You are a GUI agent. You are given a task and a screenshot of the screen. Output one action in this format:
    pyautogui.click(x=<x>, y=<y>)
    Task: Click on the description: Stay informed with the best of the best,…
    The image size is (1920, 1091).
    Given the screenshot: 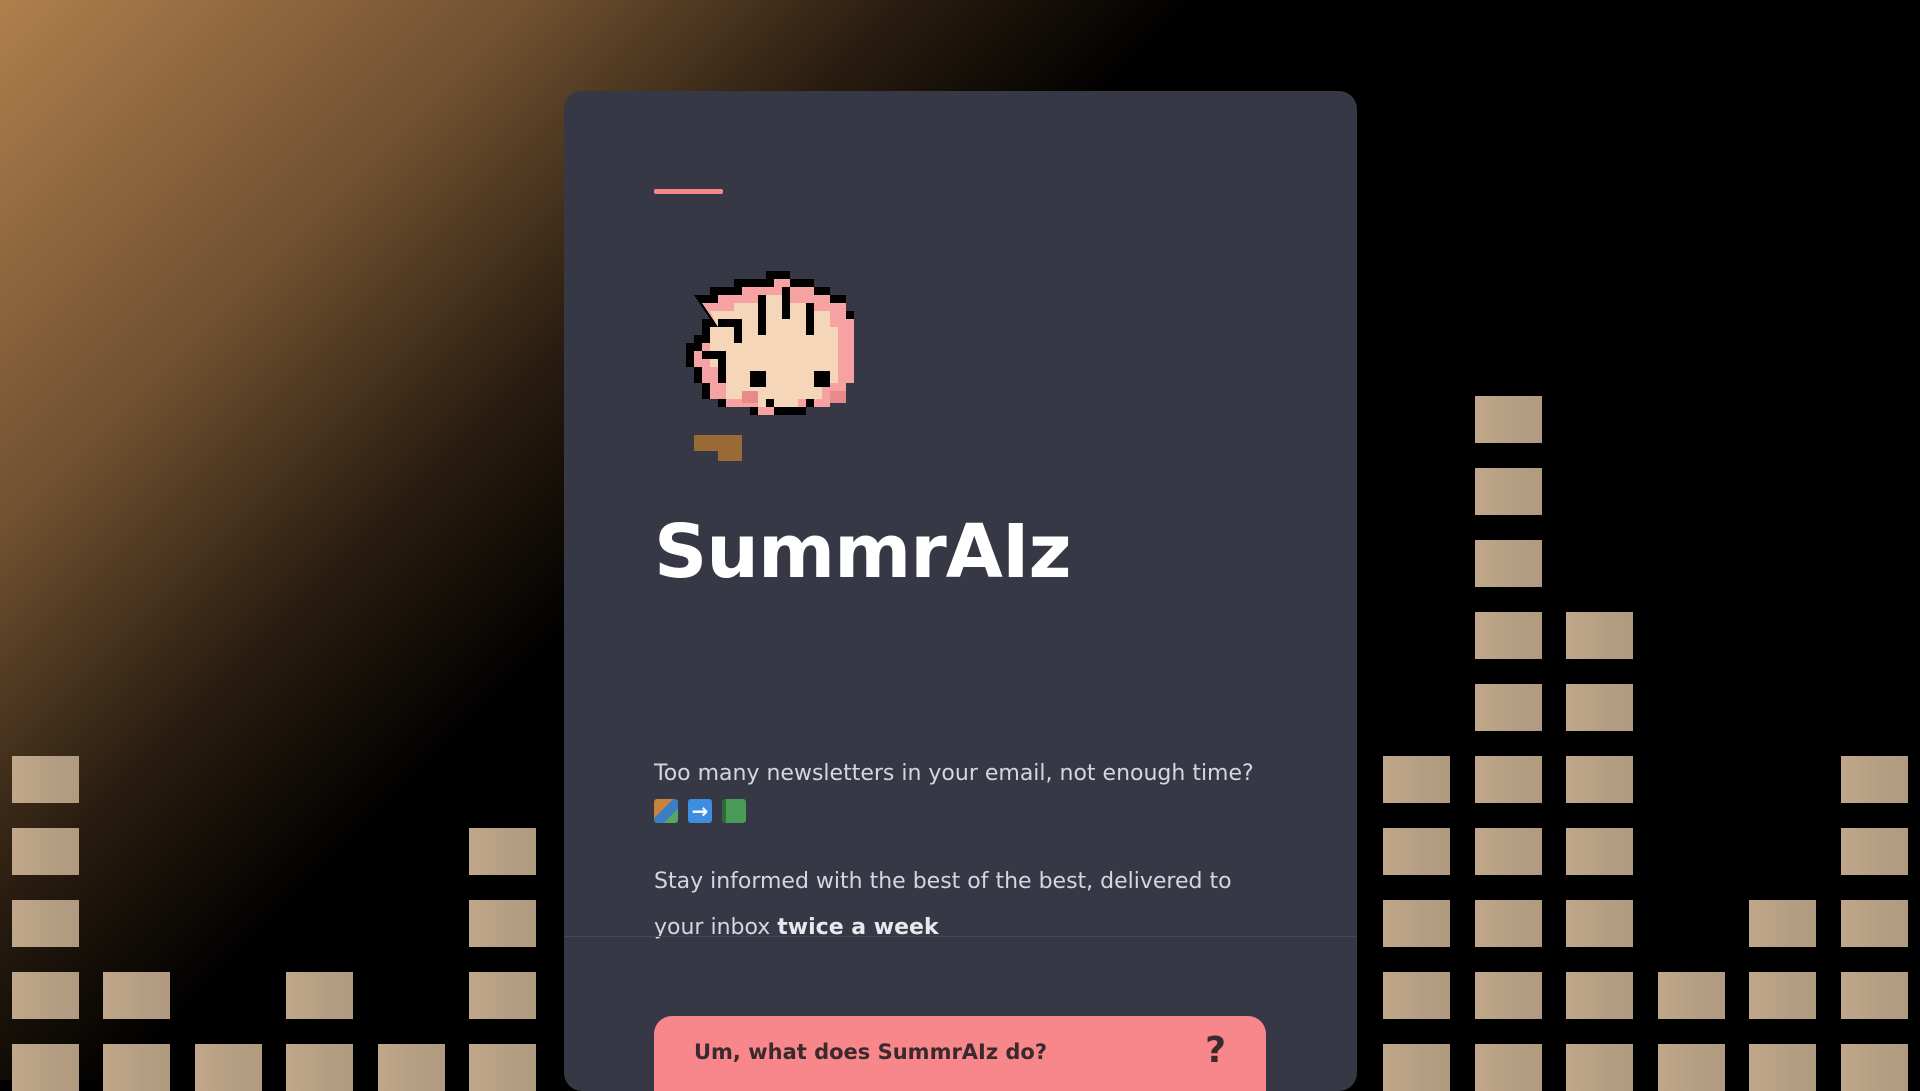 What is the action you would take?
    pyautogui.click(x=964, y=905)
    